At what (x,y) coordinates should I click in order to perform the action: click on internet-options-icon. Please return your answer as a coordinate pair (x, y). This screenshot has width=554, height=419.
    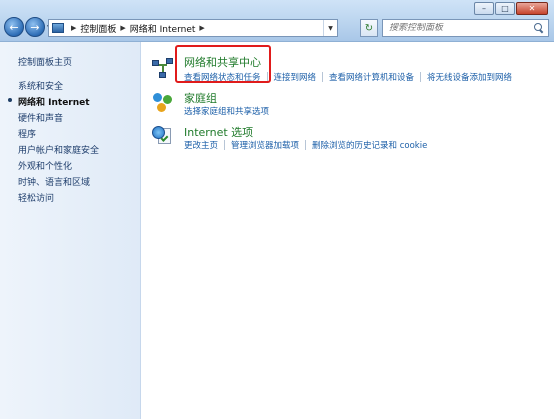
    Looking at the image, I should click on (163, 137).